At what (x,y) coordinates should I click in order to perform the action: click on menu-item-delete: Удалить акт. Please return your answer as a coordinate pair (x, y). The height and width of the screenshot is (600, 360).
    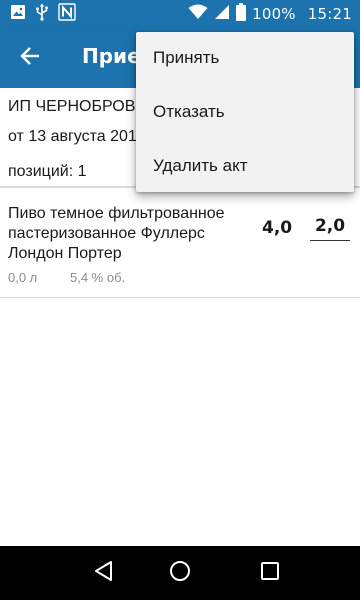
    Looking at the image, I should click on (245, 167).